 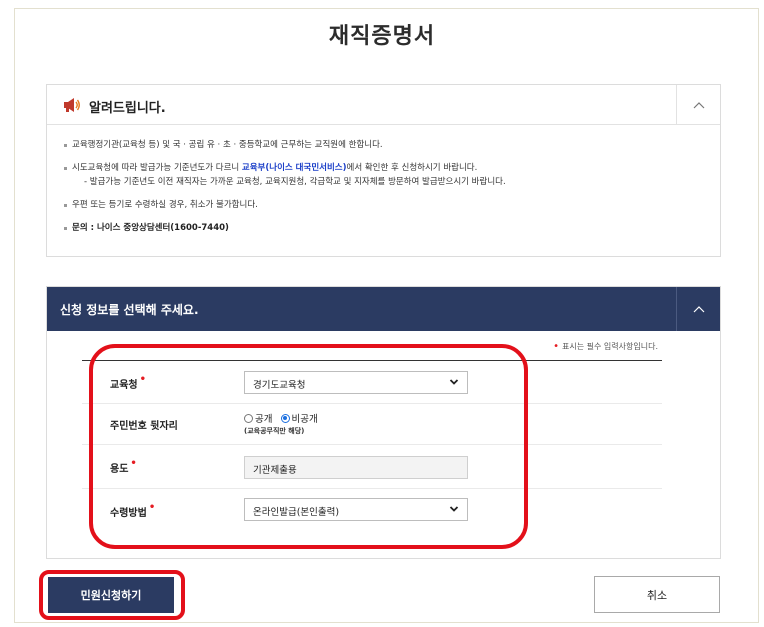 What do you see at coordinates (383, 105) in the screenshot?
I see `notice-header: 알려드립니다.` at bounding box center [383, 105].